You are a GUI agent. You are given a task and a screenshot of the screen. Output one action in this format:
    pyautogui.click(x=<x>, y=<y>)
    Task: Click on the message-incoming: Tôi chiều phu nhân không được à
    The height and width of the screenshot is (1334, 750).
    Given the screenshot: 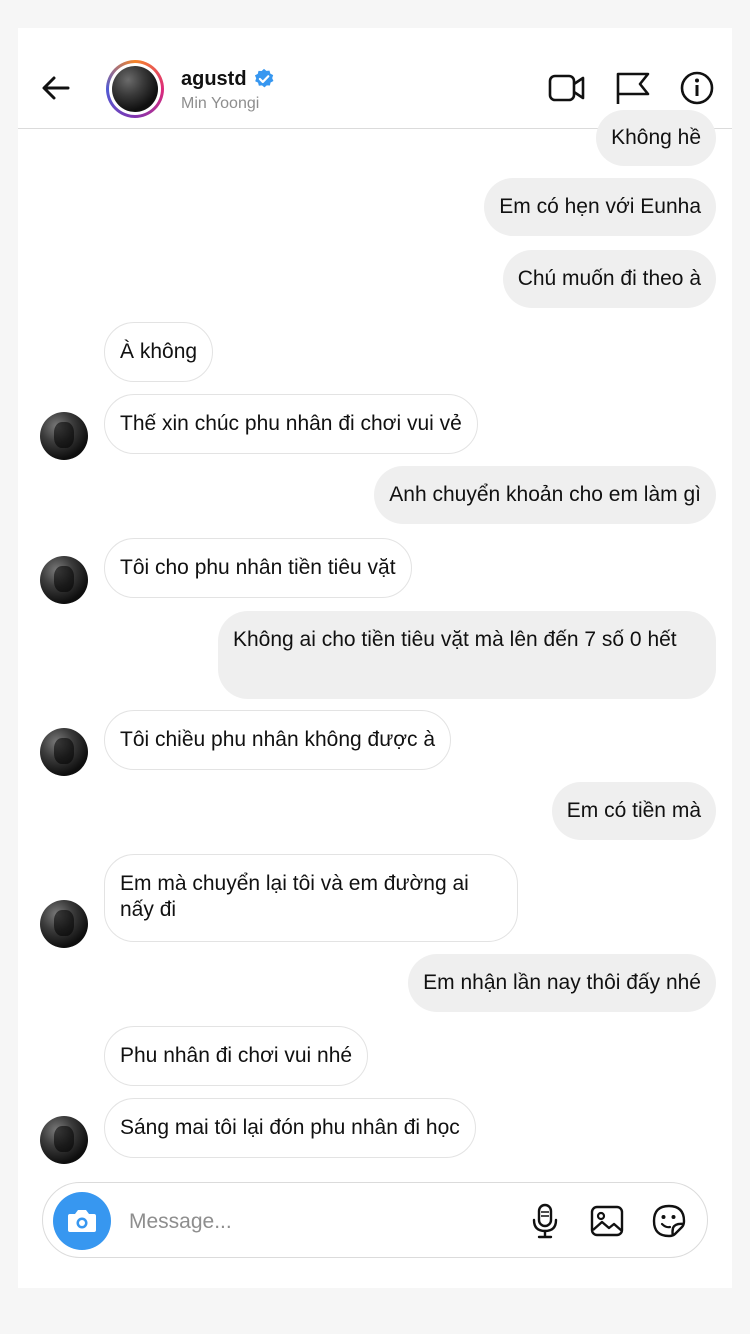 What is the action you would take?
    pyautogui.click(x=278, y=740)
    